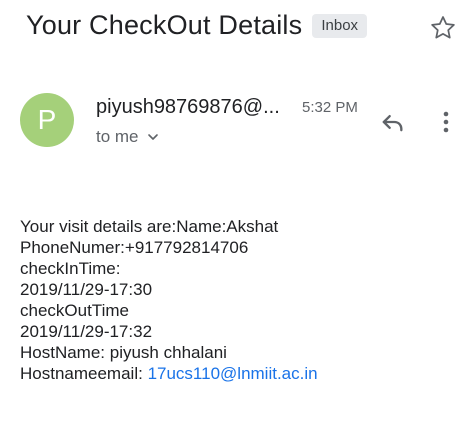 This screenshot has width=470, height=432. I want to click on host-email-link: 17ucs110@lnmiit.ac.in, so click(233, 373).